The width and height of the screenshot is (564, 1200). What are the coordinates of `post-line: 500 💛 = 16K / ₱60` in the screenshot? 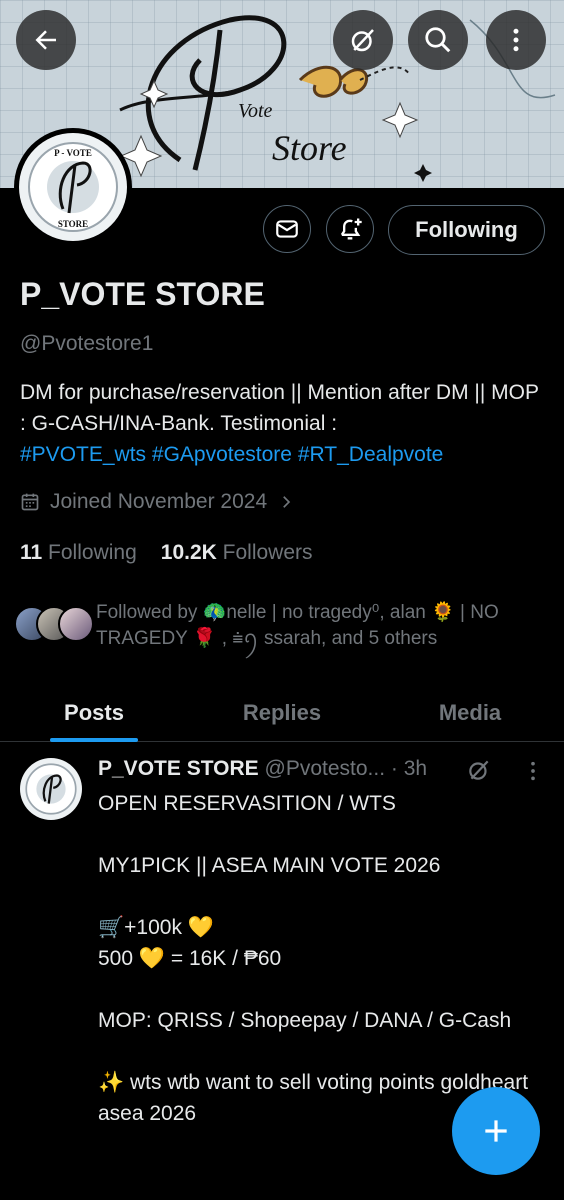 It's located at (190, 958).